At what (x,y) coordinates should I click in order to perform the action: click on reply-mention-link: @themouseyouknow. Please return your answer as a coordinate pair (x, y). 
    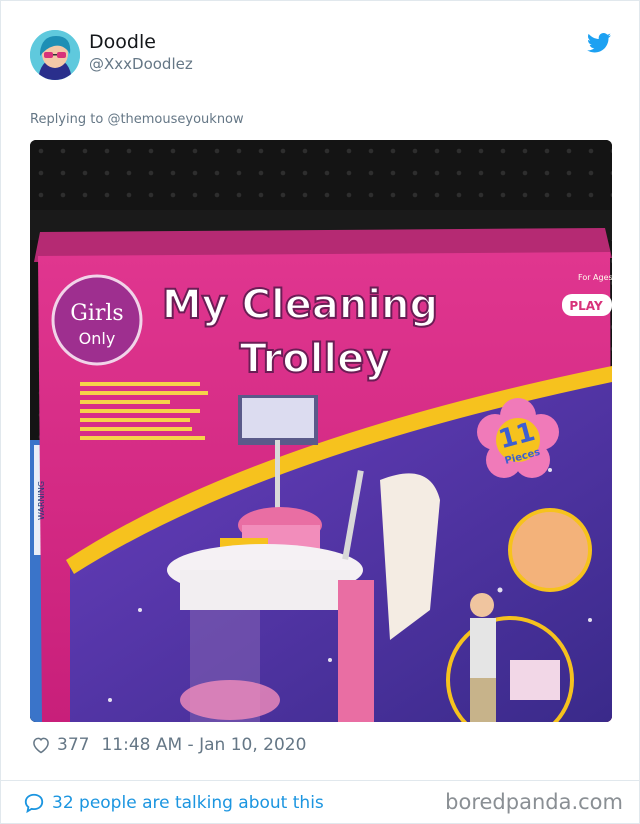
    Looking at the image, I should click on (175, 119).